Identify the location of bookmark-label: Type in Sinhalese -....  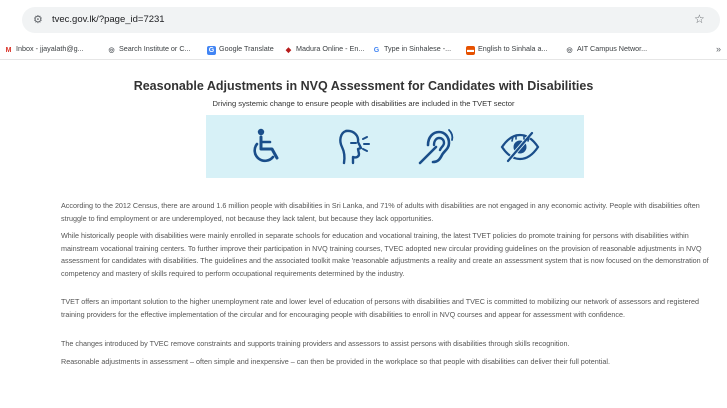
(418, 48).